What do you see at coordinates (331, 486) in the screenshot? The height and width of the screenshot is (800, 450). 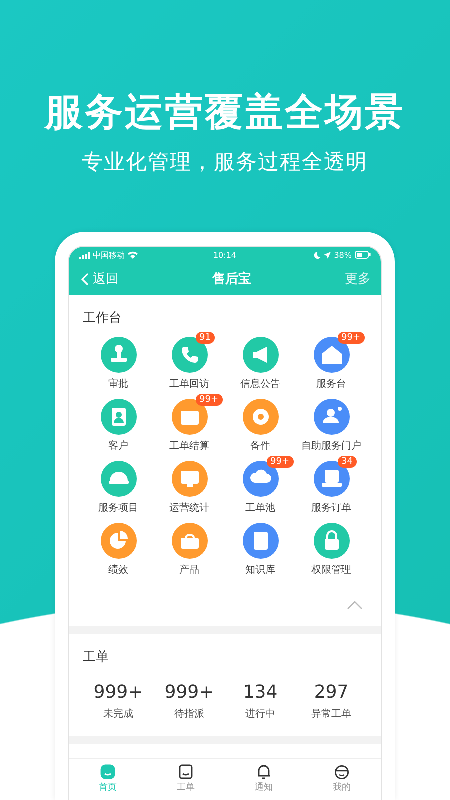 I see `app-shortcut: 34 服务订单` at bounding box center [331, 486].